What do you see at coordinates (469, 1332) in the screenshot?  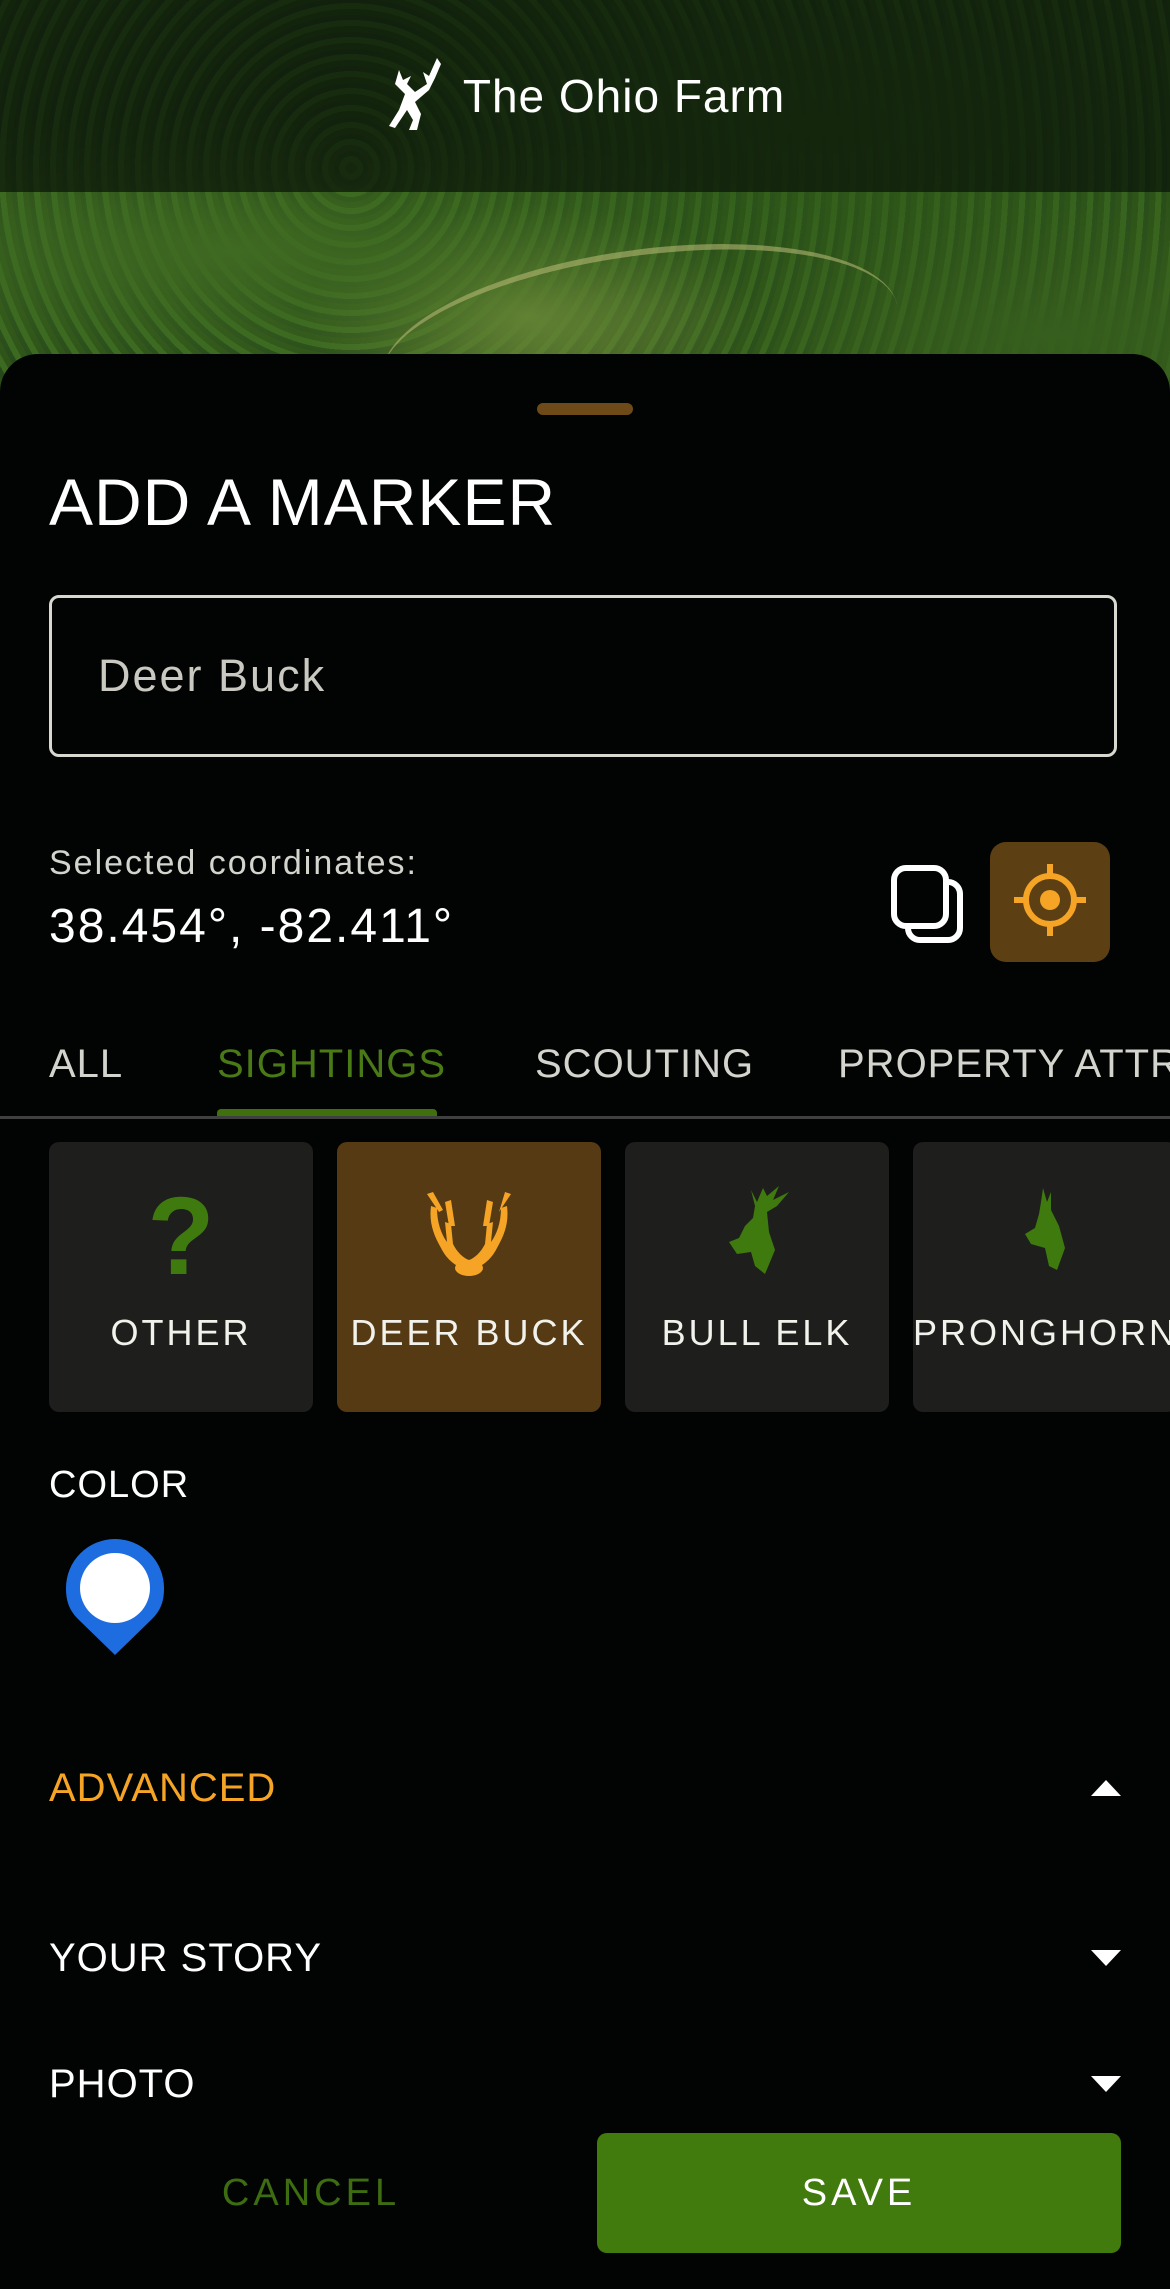 I see `category-label: DEER BUCK` at bounding box center [469, 1332].